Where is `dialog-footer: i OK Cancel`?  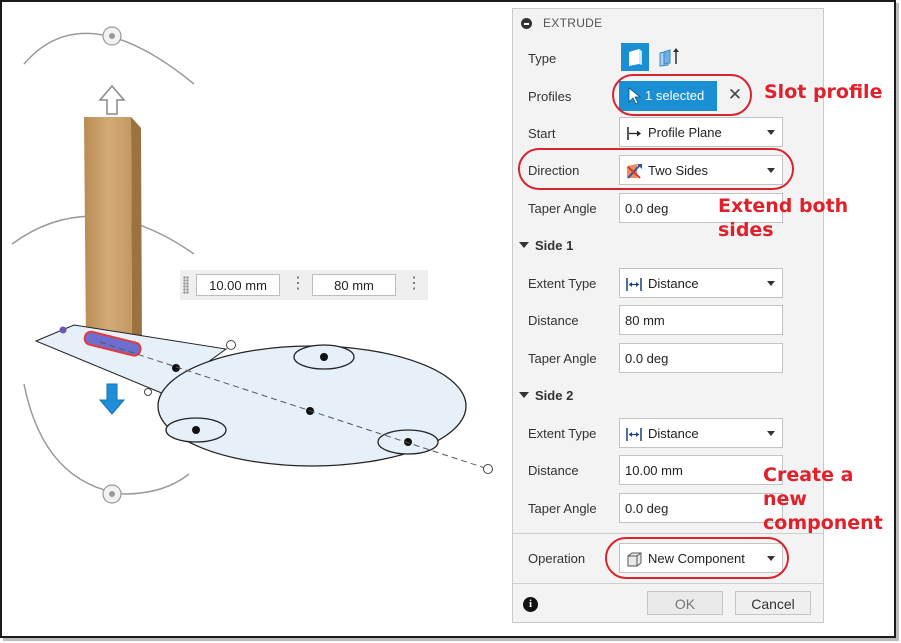
dialog-footer: i OK Cancel is located at coordinates (668, 603).